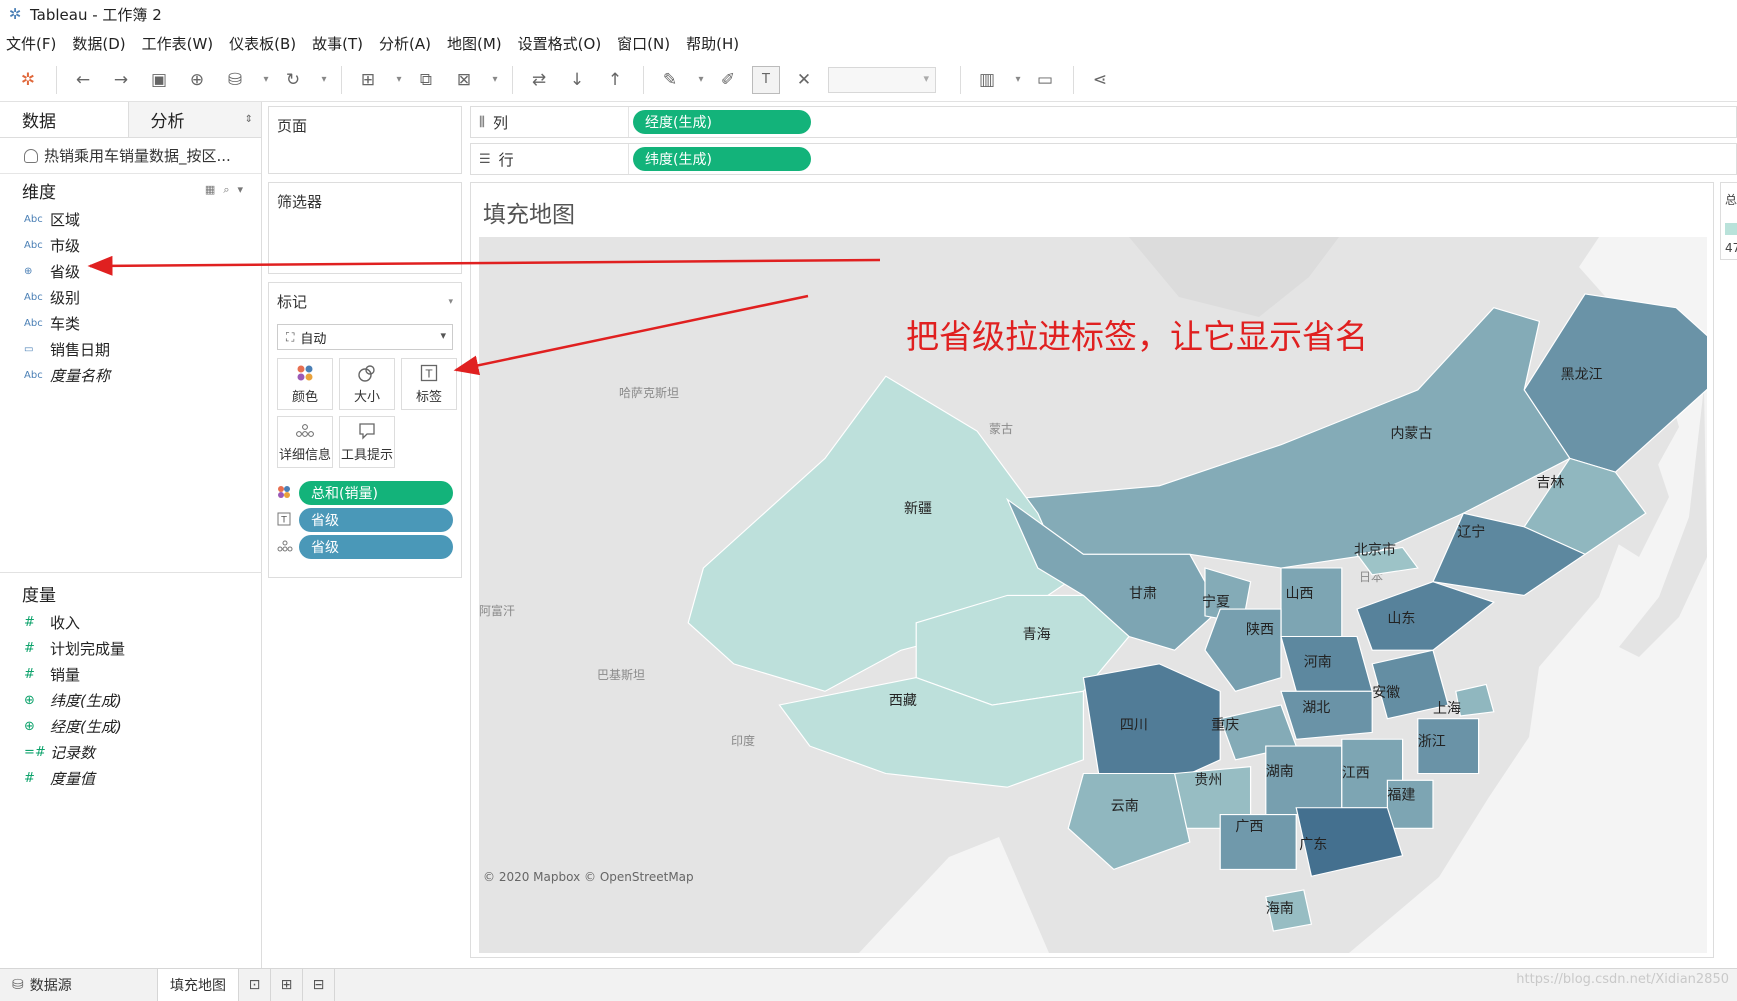 The image size is (1737, 1001). What do you see at coordinates (194, 119) in the screenshot?
I see `tab-analysis: 分析 ⇕` at bounding box center [194, 119].